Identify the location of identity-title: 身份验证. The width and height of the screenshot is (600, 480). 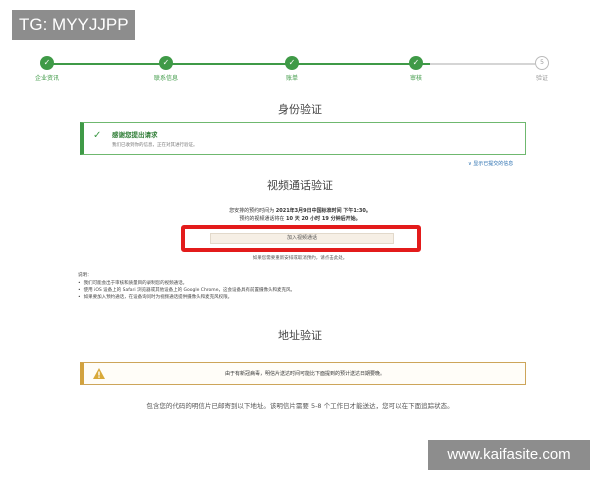
(300, 109).